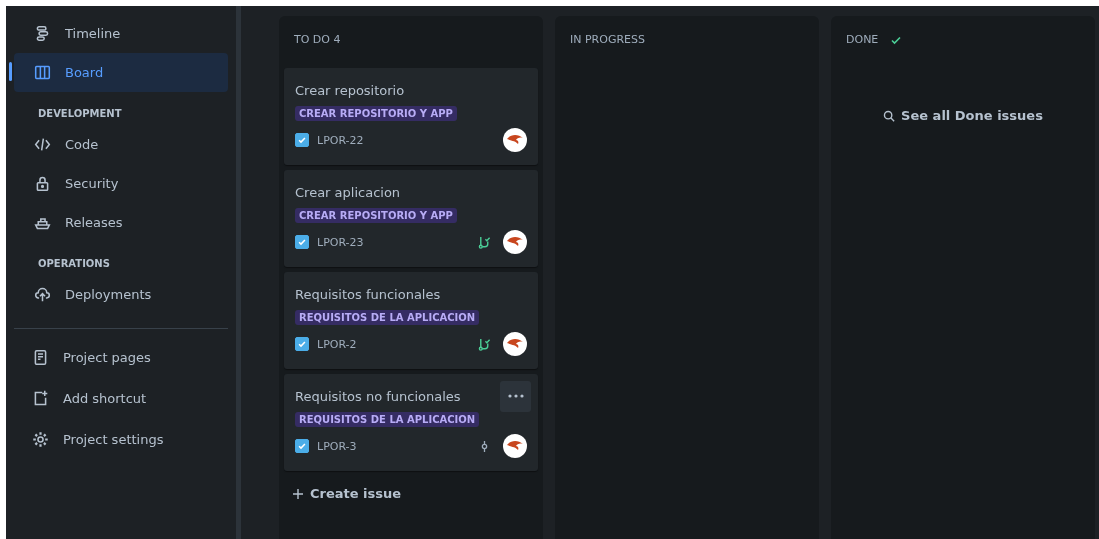 Image resolution: width=1099 pixels, height=539 pixels. What do you see at coordinates (42, 33) in the screenshot?
I see `timeline-icon` at bounding box center [42, 33].